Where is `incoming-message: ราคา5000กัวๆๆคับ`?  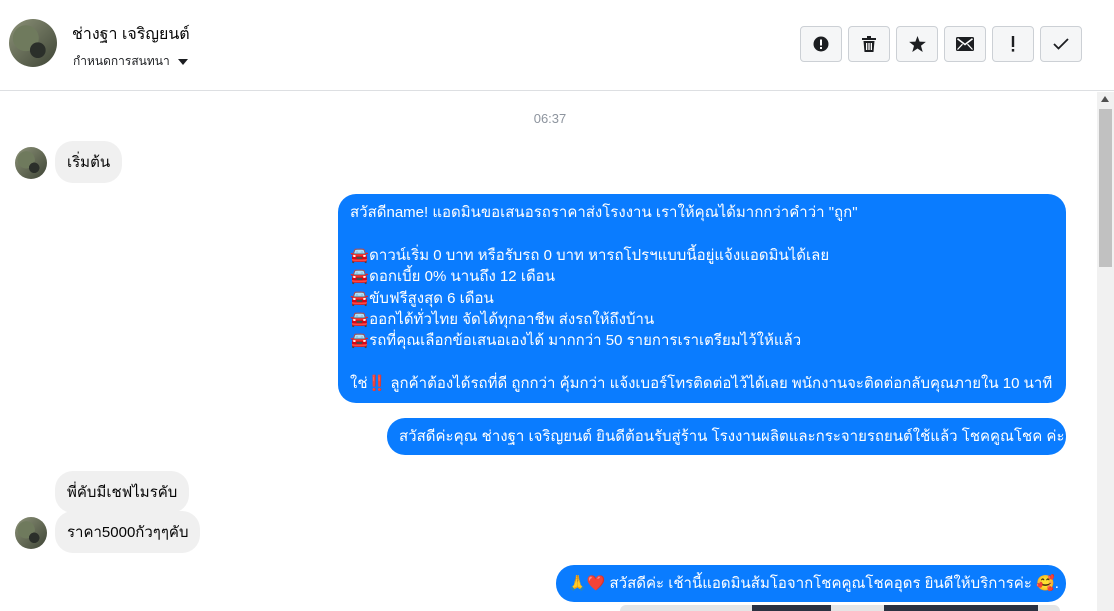 incoming-message: ราคา5000กัวๆๆคับ is located at coordinates (128, 532).